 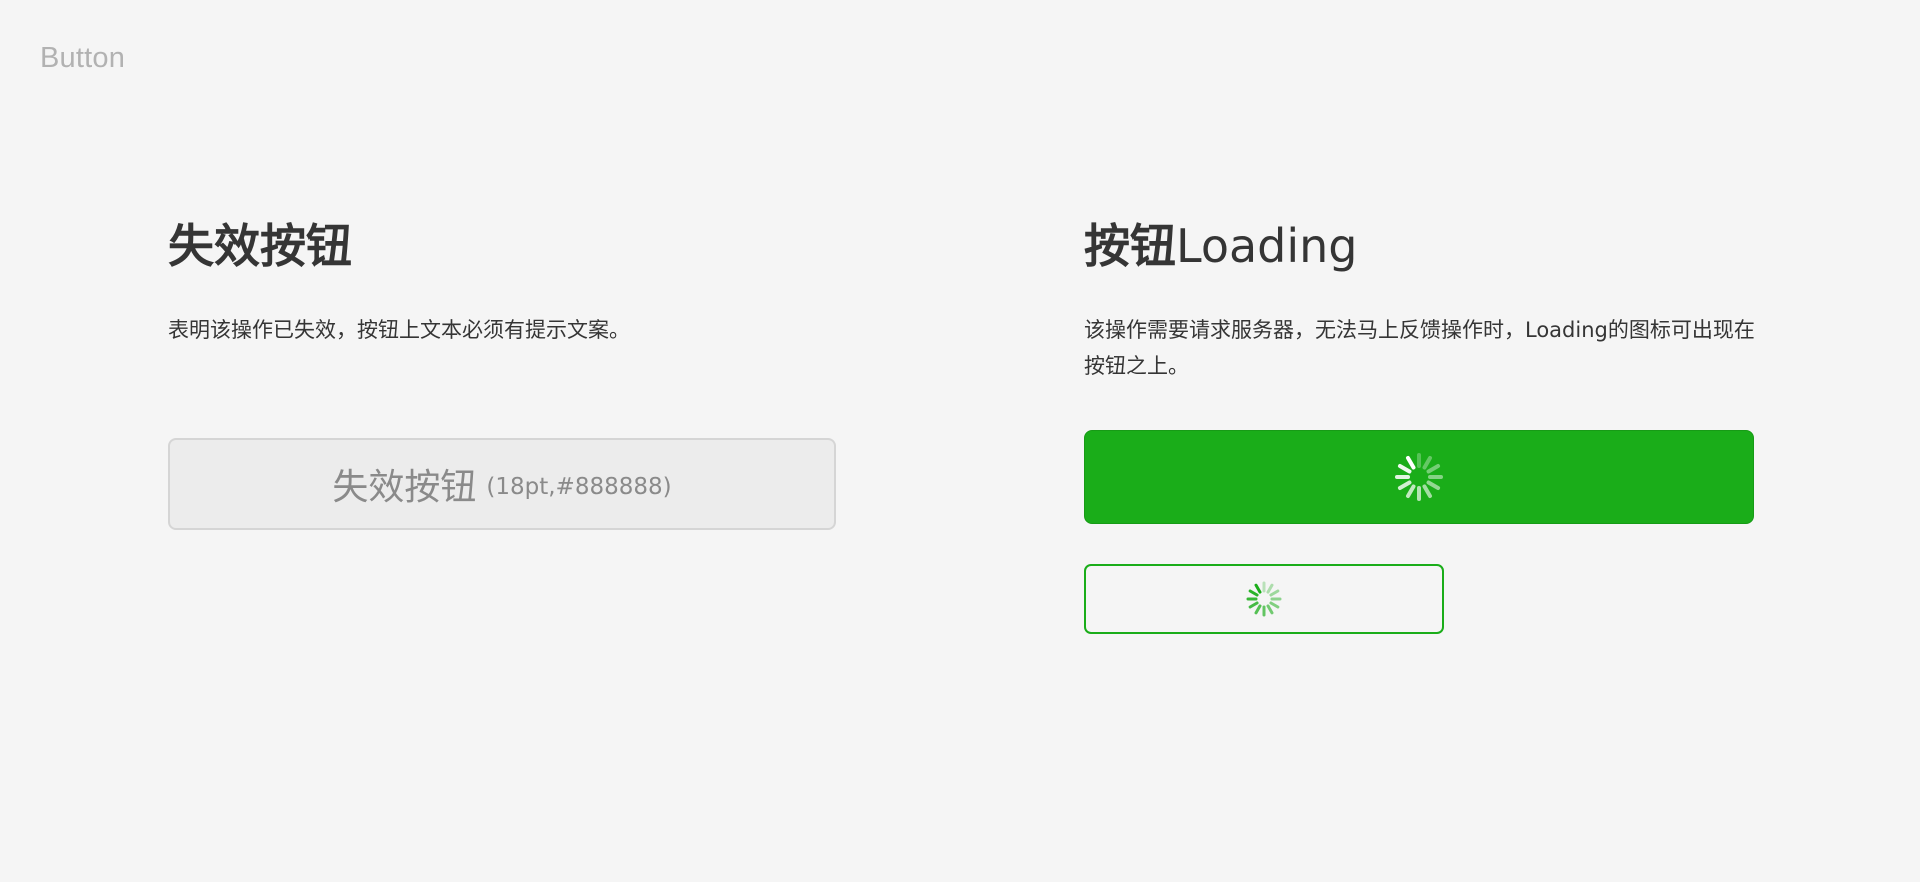 I want to click on disabled-button-label: 失效按钮, so click(x=404, y=487).